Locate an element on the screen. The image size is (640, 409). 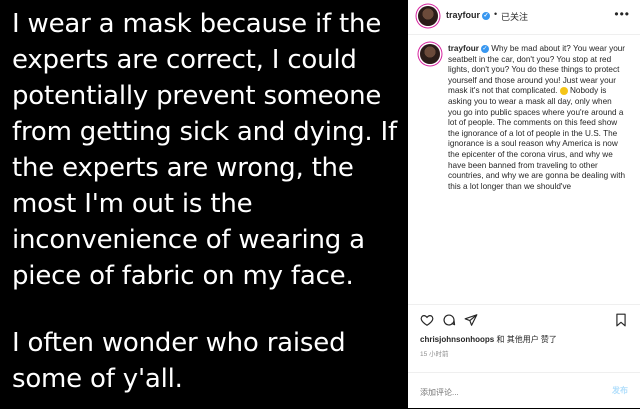
likes-line: chrisjohnsonhoops 和 其他用户 赞了 is located at coordinates (488, 339).